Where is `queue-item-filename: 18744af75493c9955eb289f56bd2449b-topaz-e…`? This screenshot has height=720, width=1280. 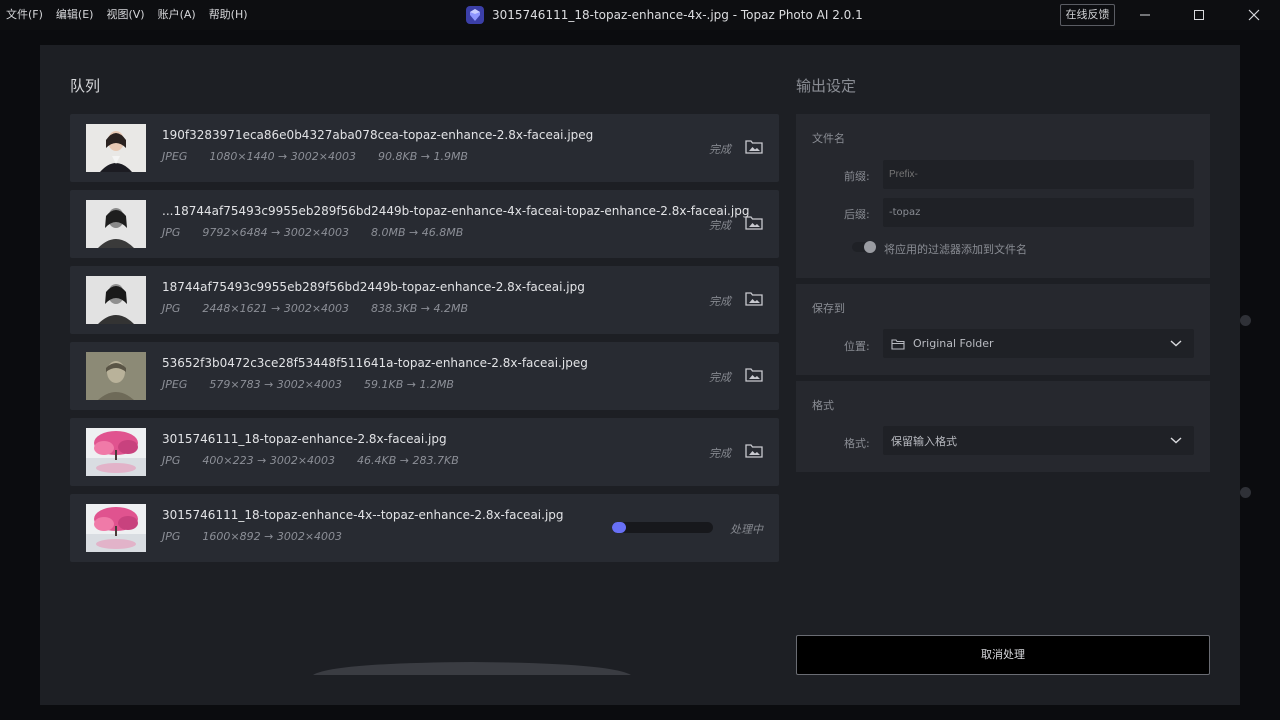
queue-item-filename: 18744af75493c9955eb289f56bd2449b-topaz-e… is located at coordinates (373, 287).